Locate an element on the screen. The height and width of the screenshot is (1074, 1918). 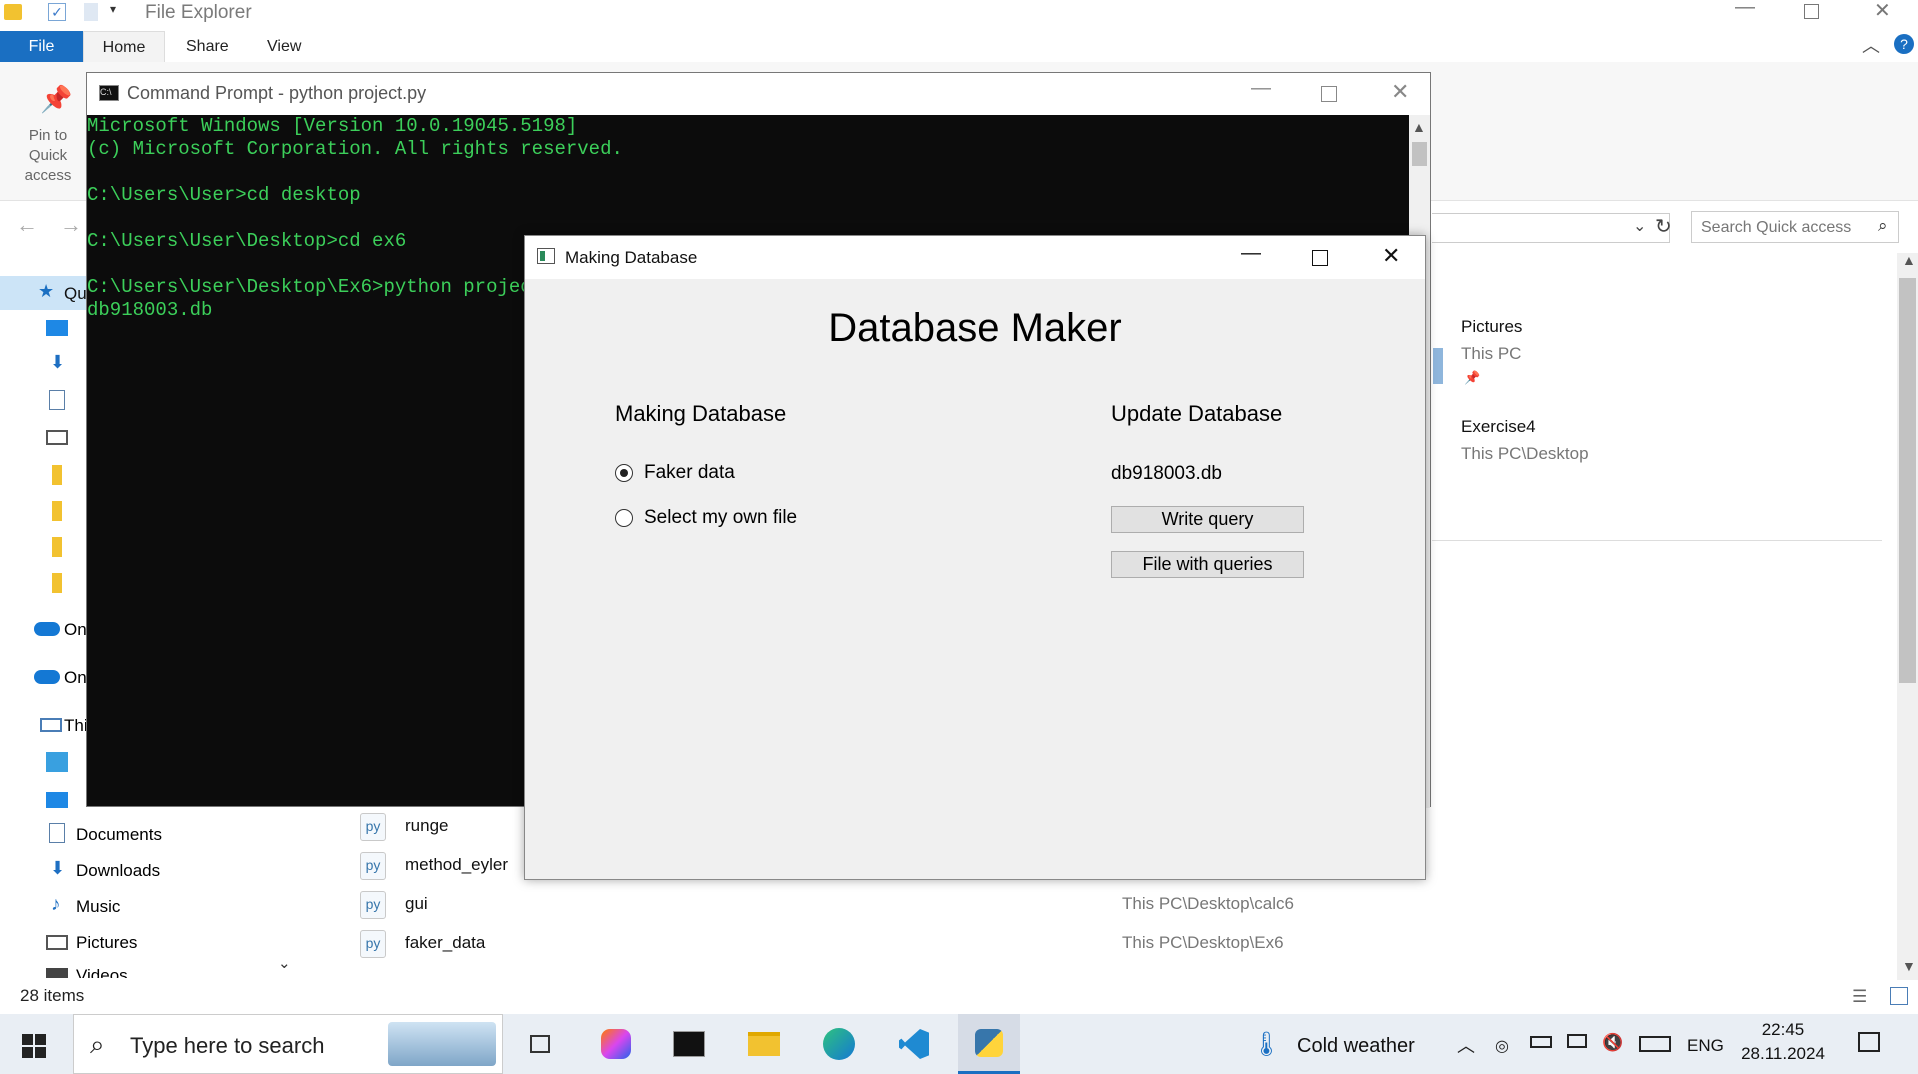
recent-file-name: gui is located at coordinates (416, 904).